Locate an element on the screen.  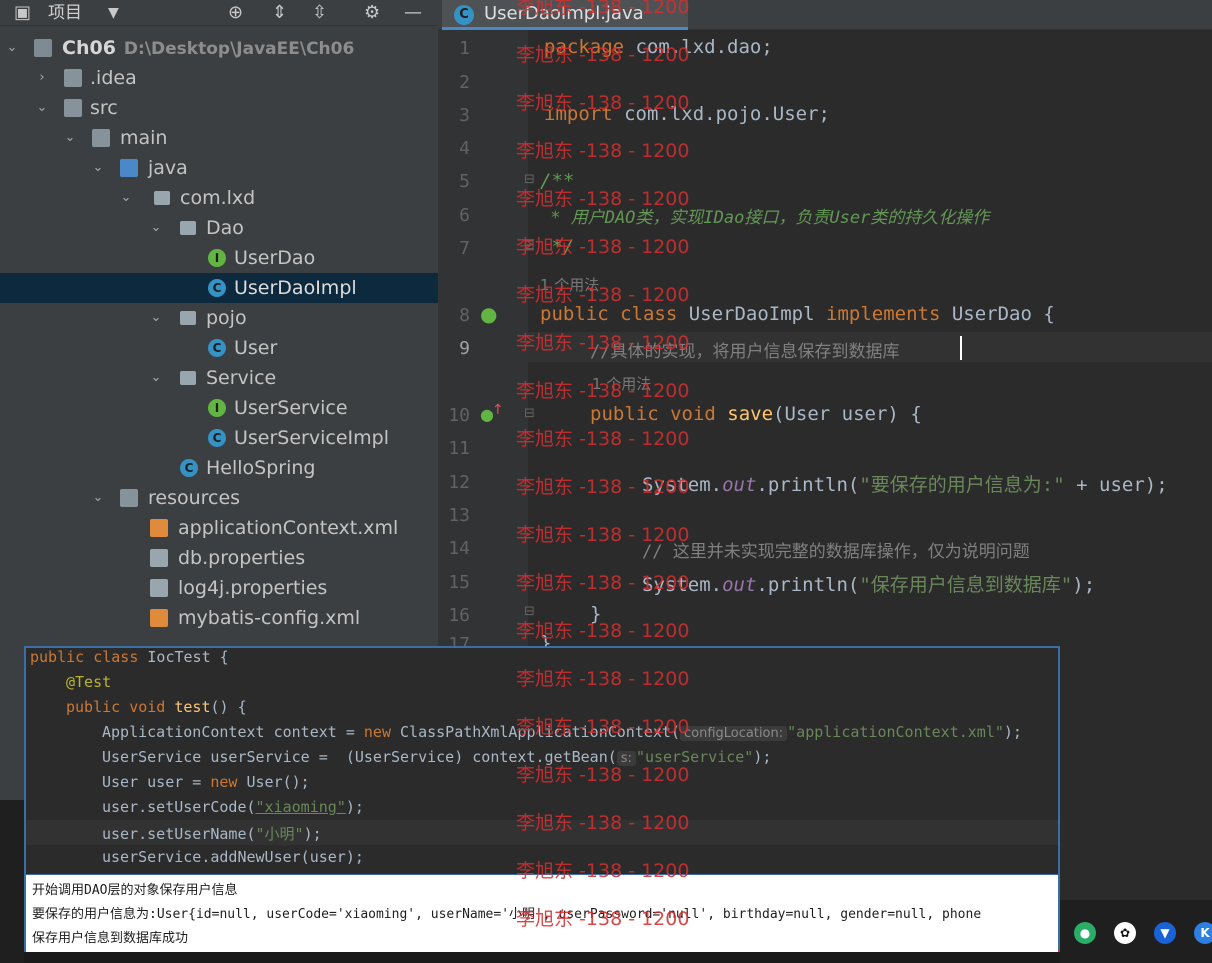
tree-root: ⌄ Ch06 D:\Desktop\JavaEE\Ch06 is located at coordinates (219, 48).